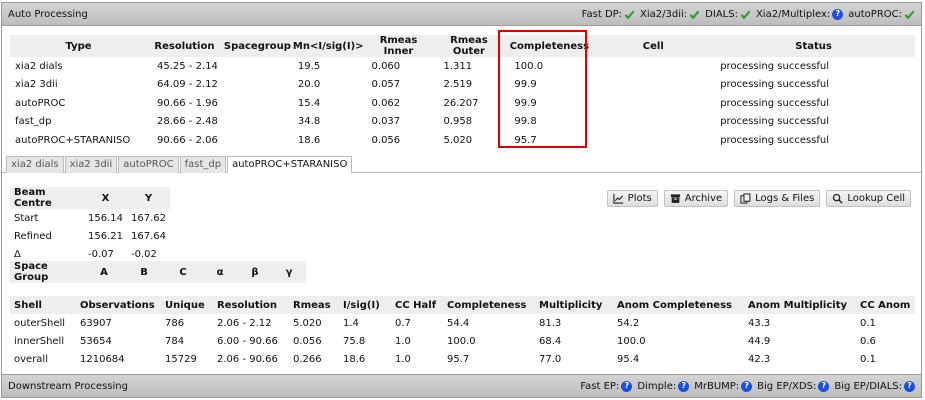 This screenshot has width=925, height=400. I want to click on check-icon, so click(745, 14).